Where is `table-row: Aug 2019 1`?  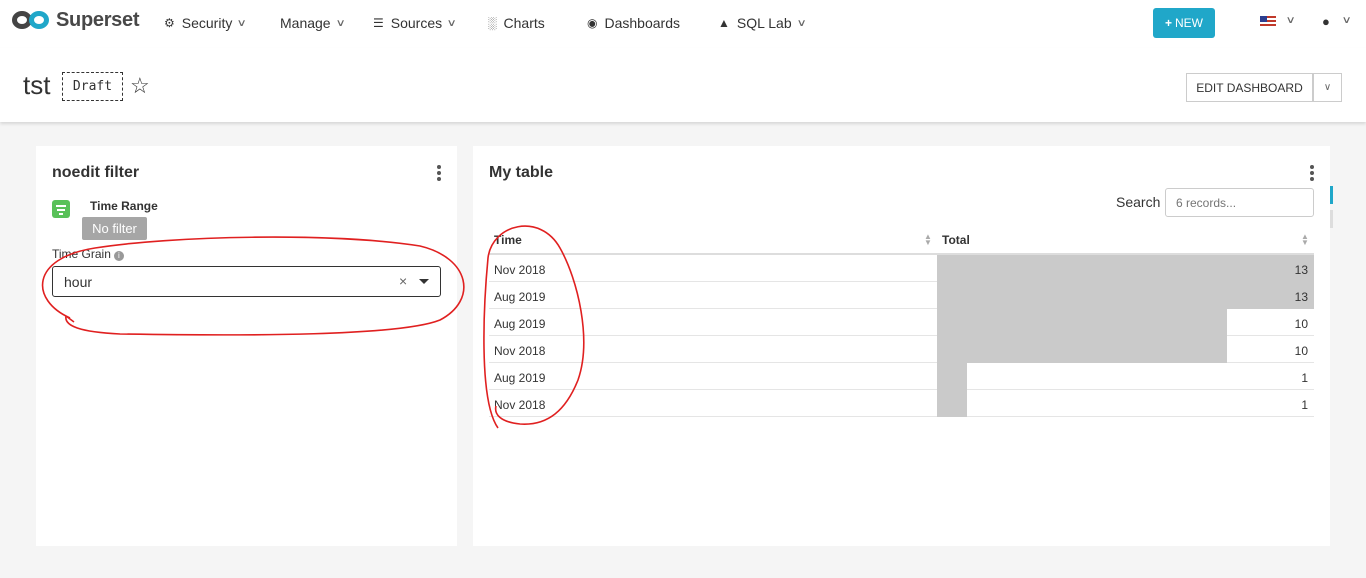
table-row: Aug 2019 1 is located at coordinates (901, 376).